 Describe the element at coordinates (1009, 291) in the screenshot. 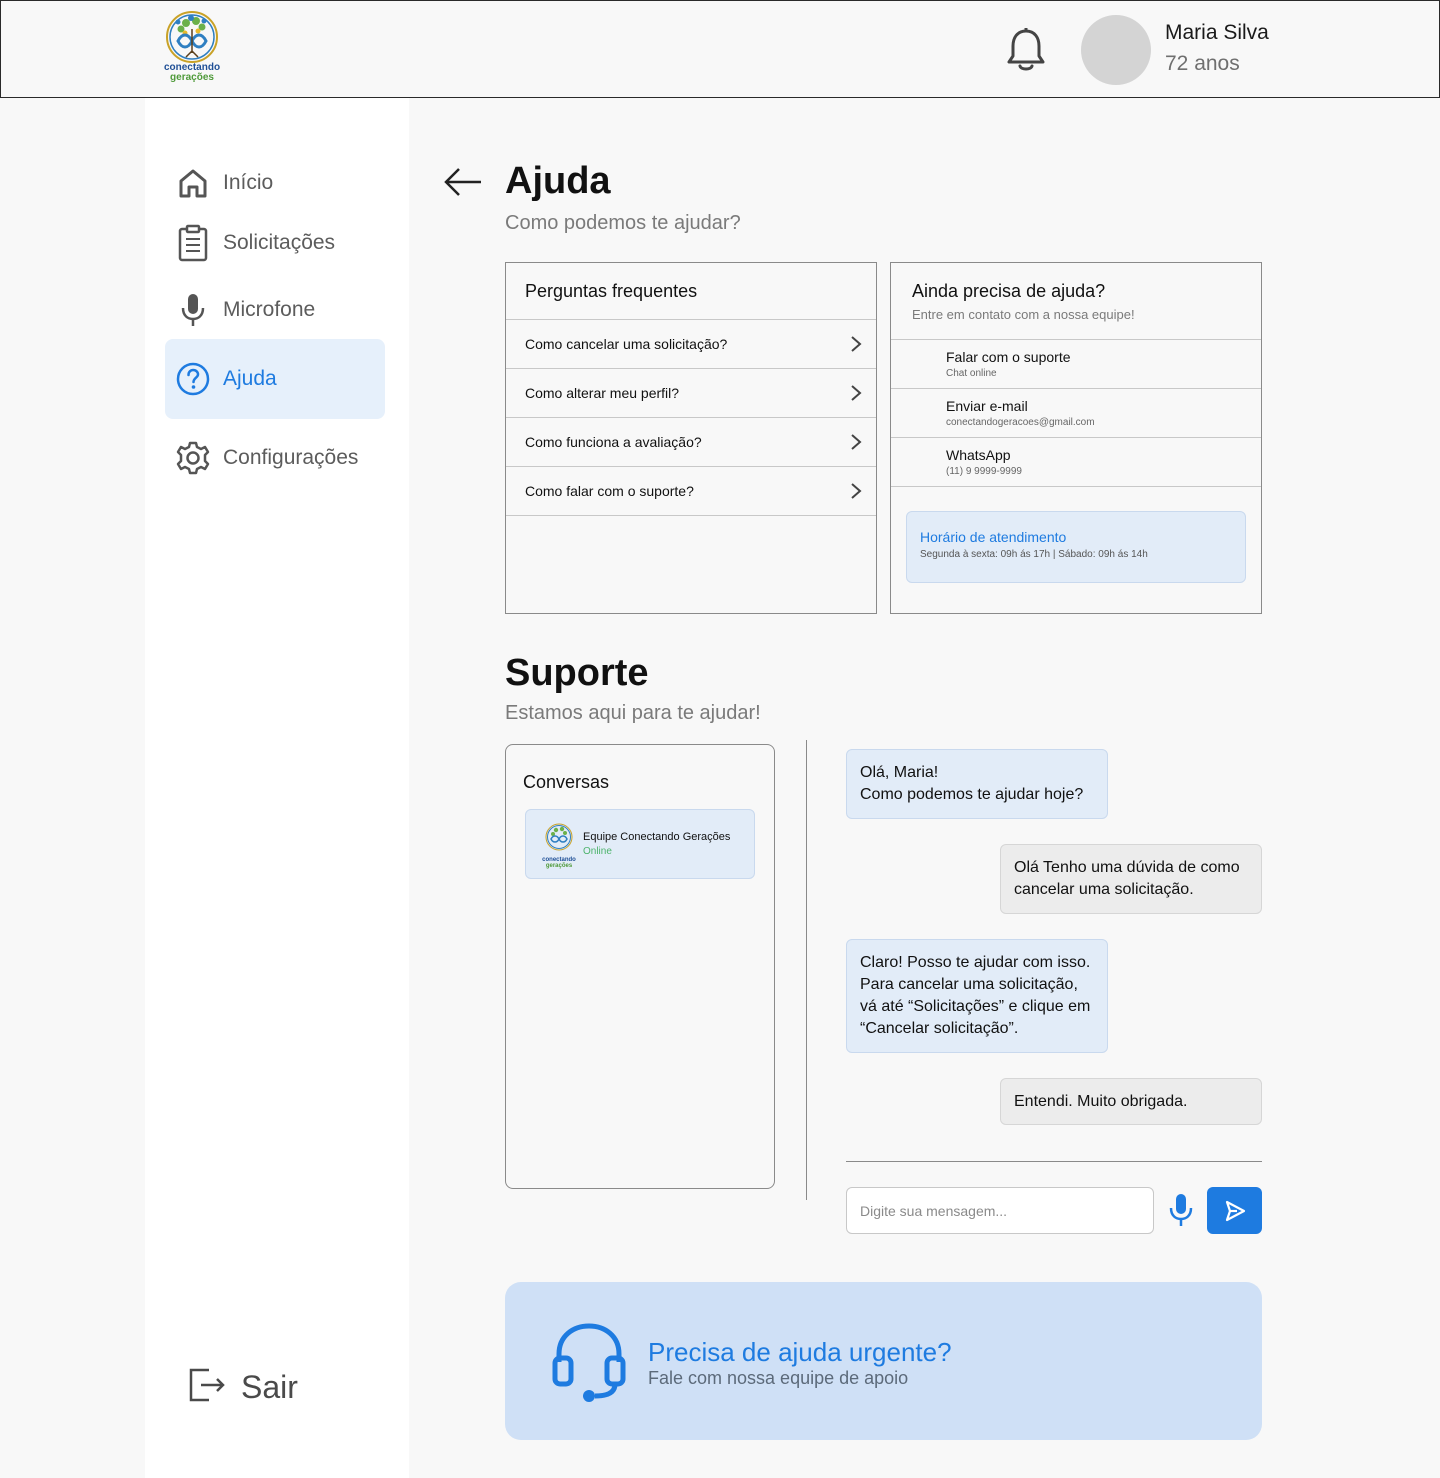

I see `contact-title: Ainda precisa de ajuda?` at that location.